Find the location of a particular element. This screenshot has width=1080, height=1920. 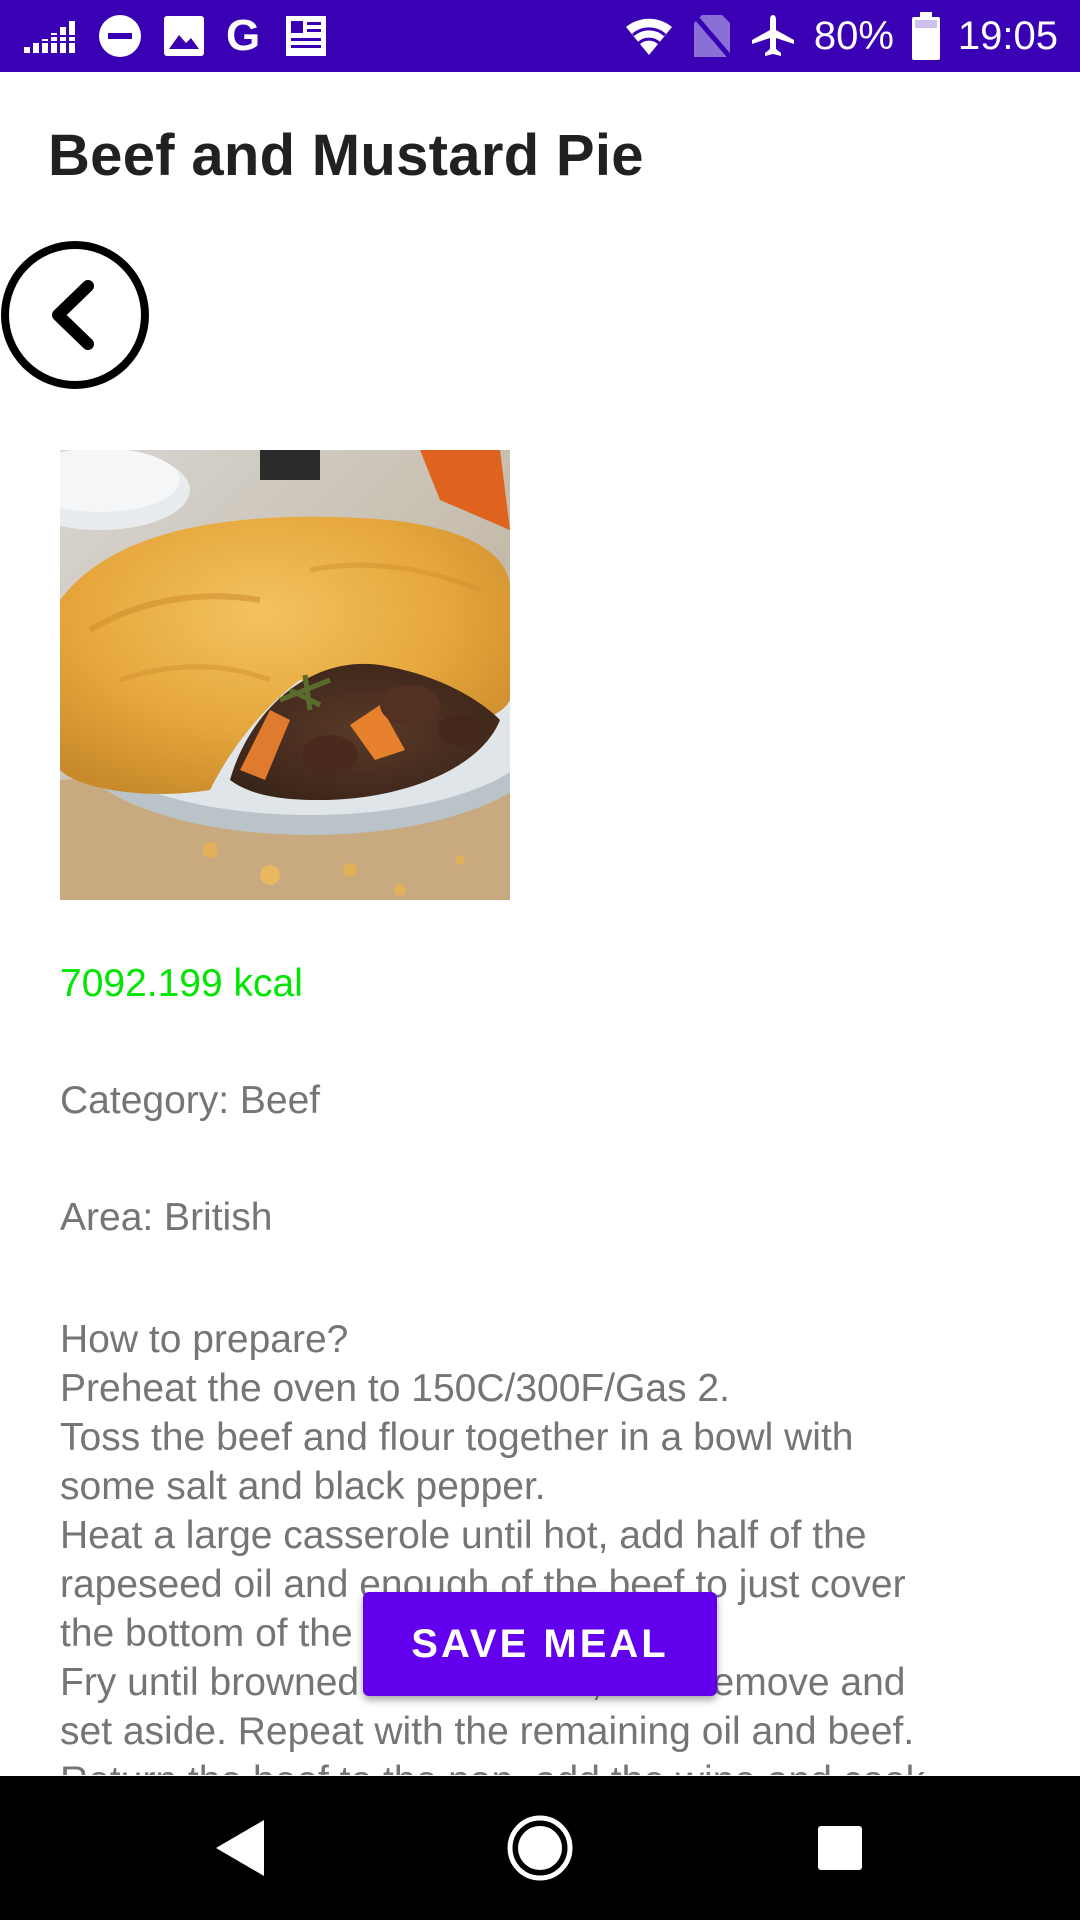

kcal-value: 7092.199 kcal is located at coordinates (181, 983).